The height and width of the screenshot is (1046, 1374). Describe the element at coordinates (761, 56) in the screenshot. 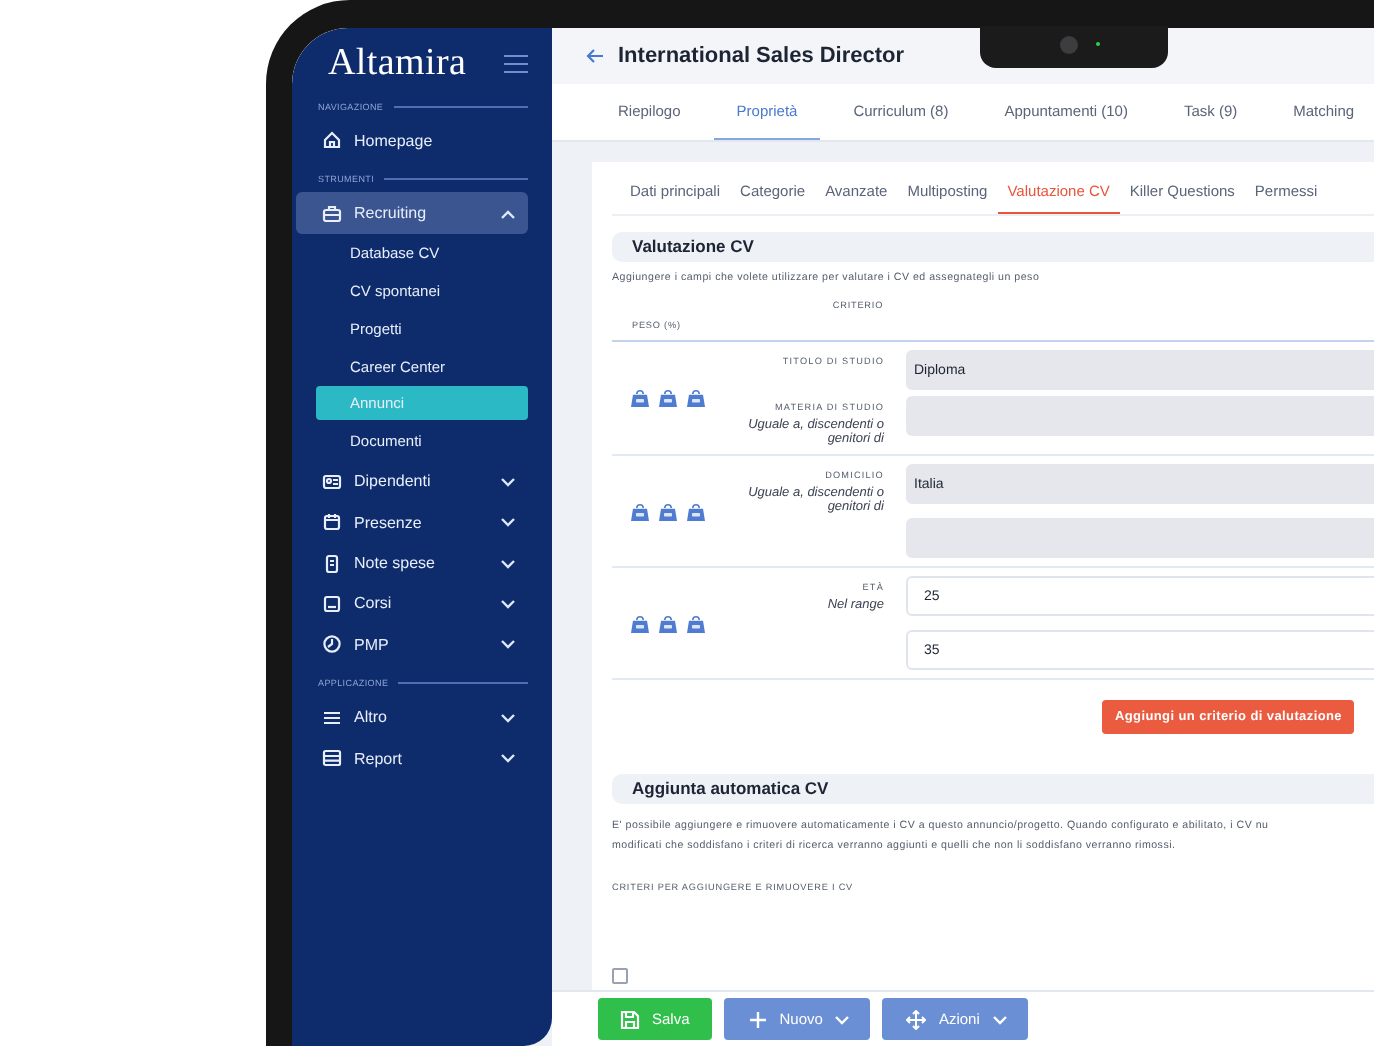

I see `page-title: International Sales Director` at that location.